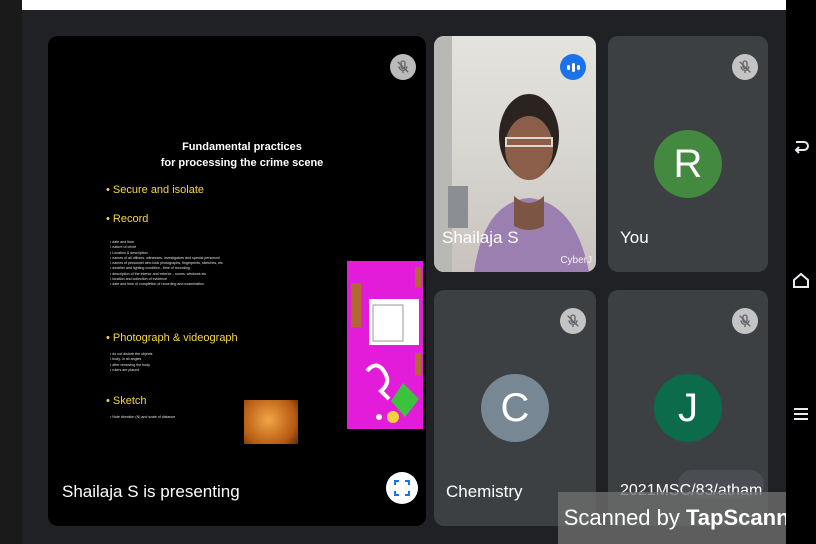 Image resolution: width=816 pixels, height=544 pixels. What do you see at coordinates (402, 488) in the screenshot?
I see `fullscreen-icon` at bounding box center [402, 488].